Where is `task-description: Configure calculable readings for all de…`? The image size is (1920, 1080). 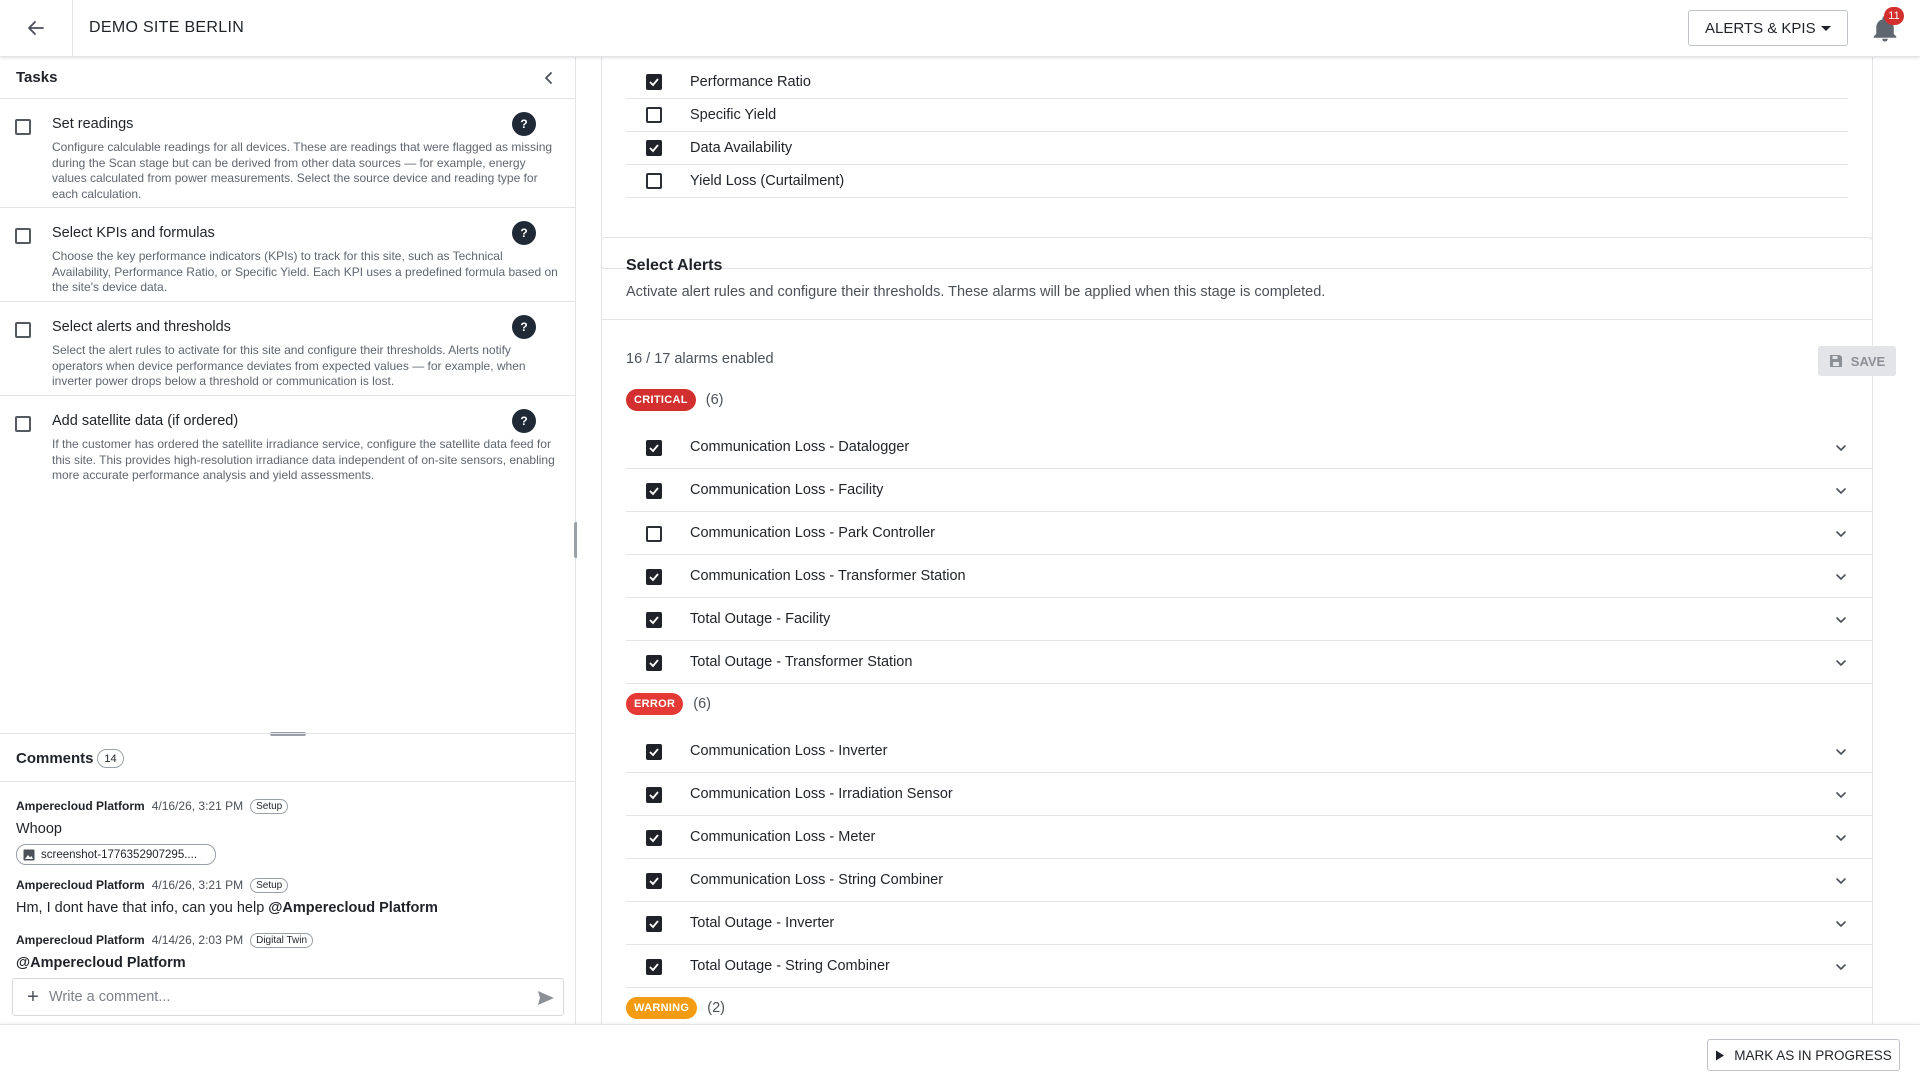
task-description: Configure calculable readings for all de… is located at coordinates (302, 170).